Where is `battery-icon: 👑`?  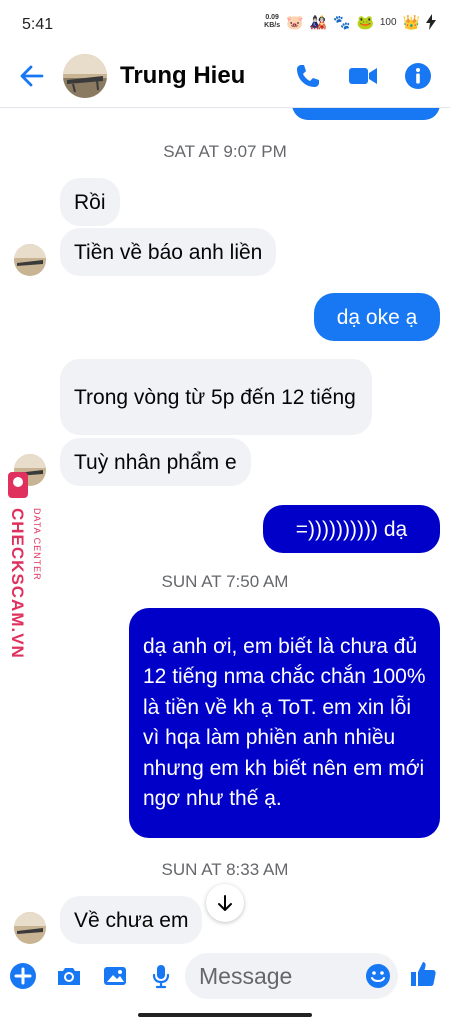
battery-icon: 👑 is located at coordinates (411, 22).